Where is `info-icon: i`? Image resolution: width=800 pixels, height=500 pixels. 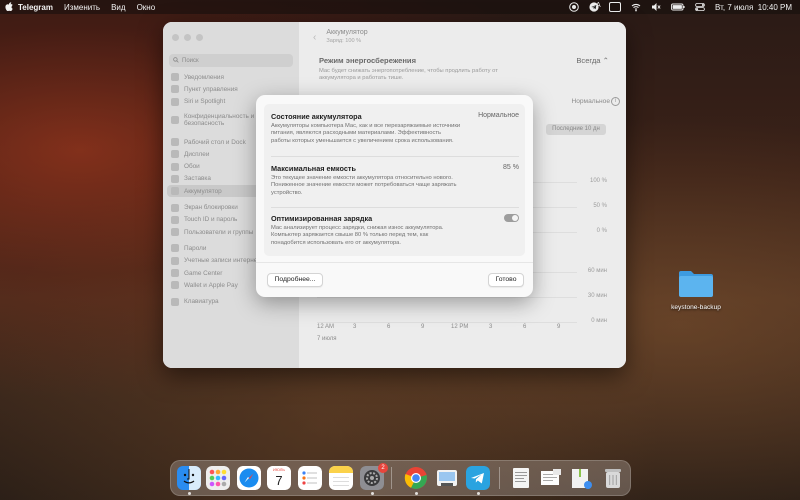
info-icon: i is located at coordinates (615, 101).